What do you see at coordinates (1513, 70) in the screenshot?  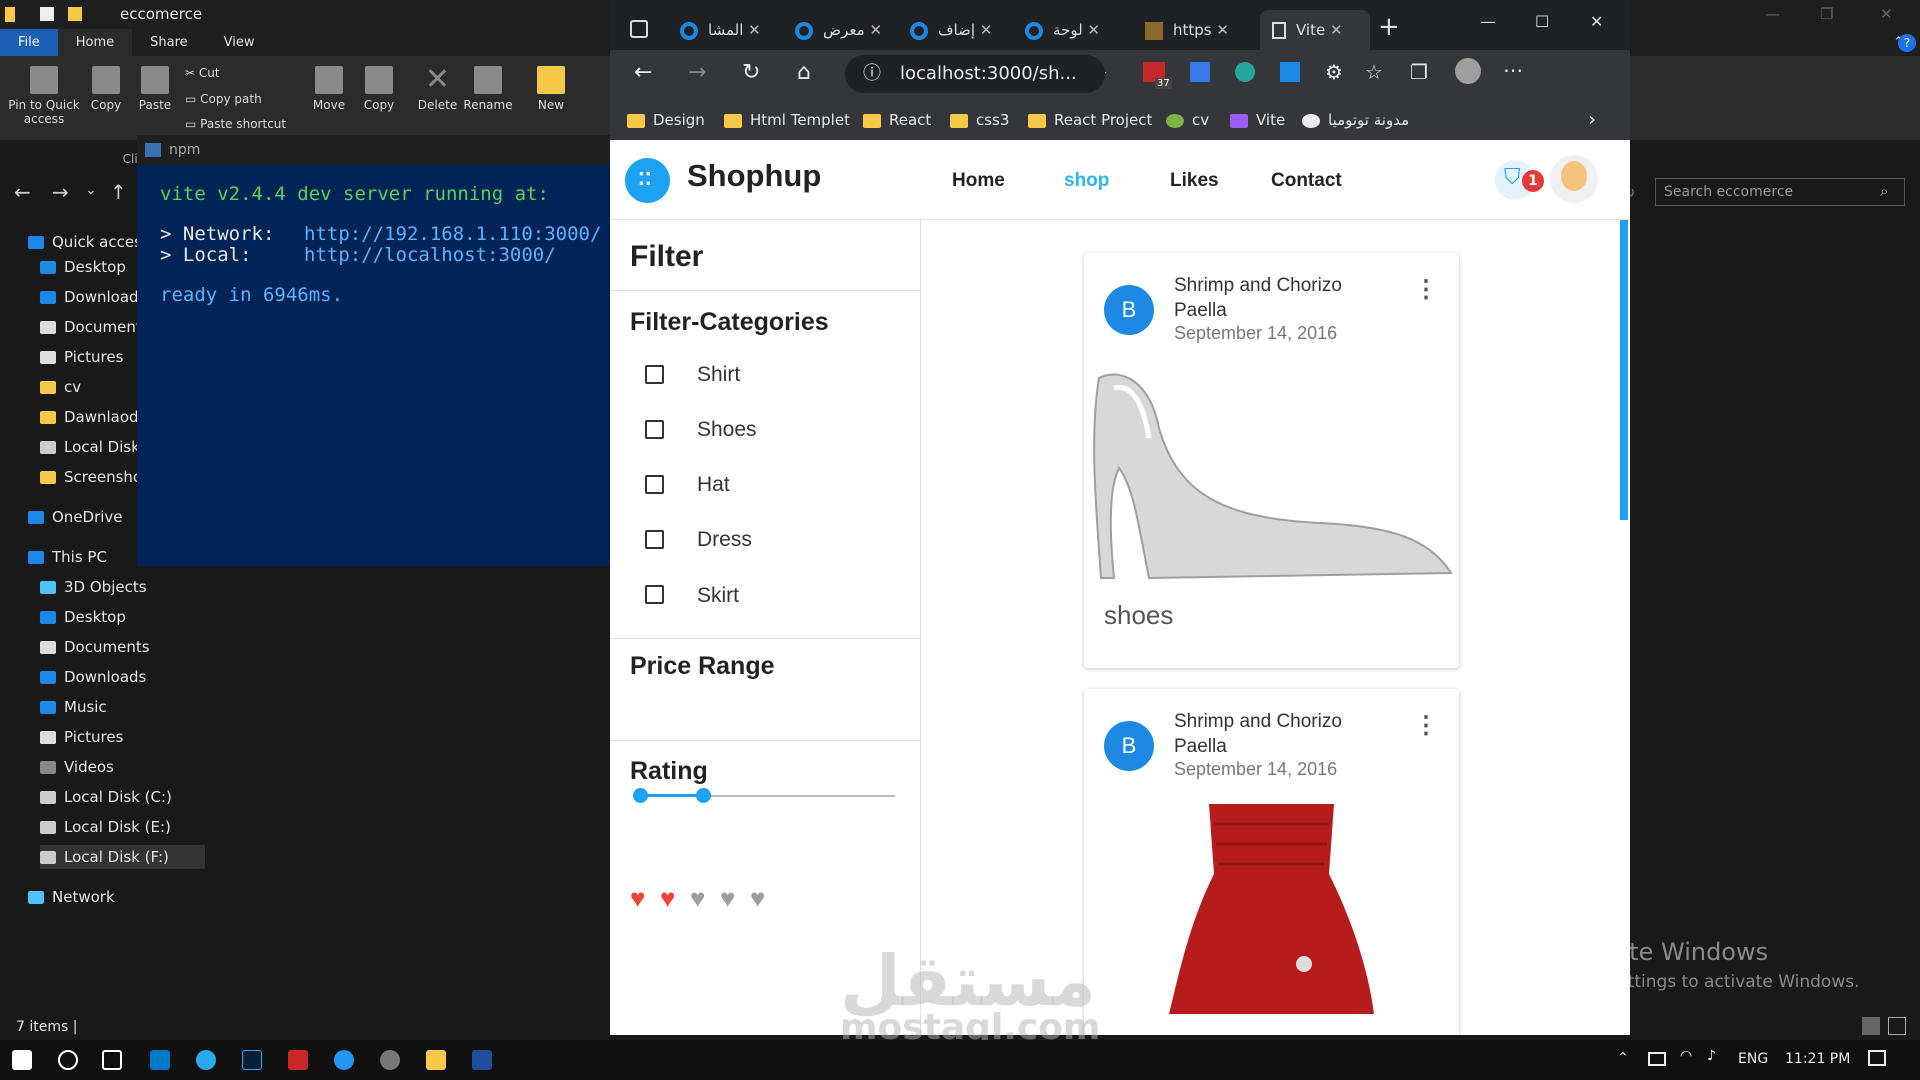 I see `more-menu-icon: ⋯` at bounding box center [1513, 70].